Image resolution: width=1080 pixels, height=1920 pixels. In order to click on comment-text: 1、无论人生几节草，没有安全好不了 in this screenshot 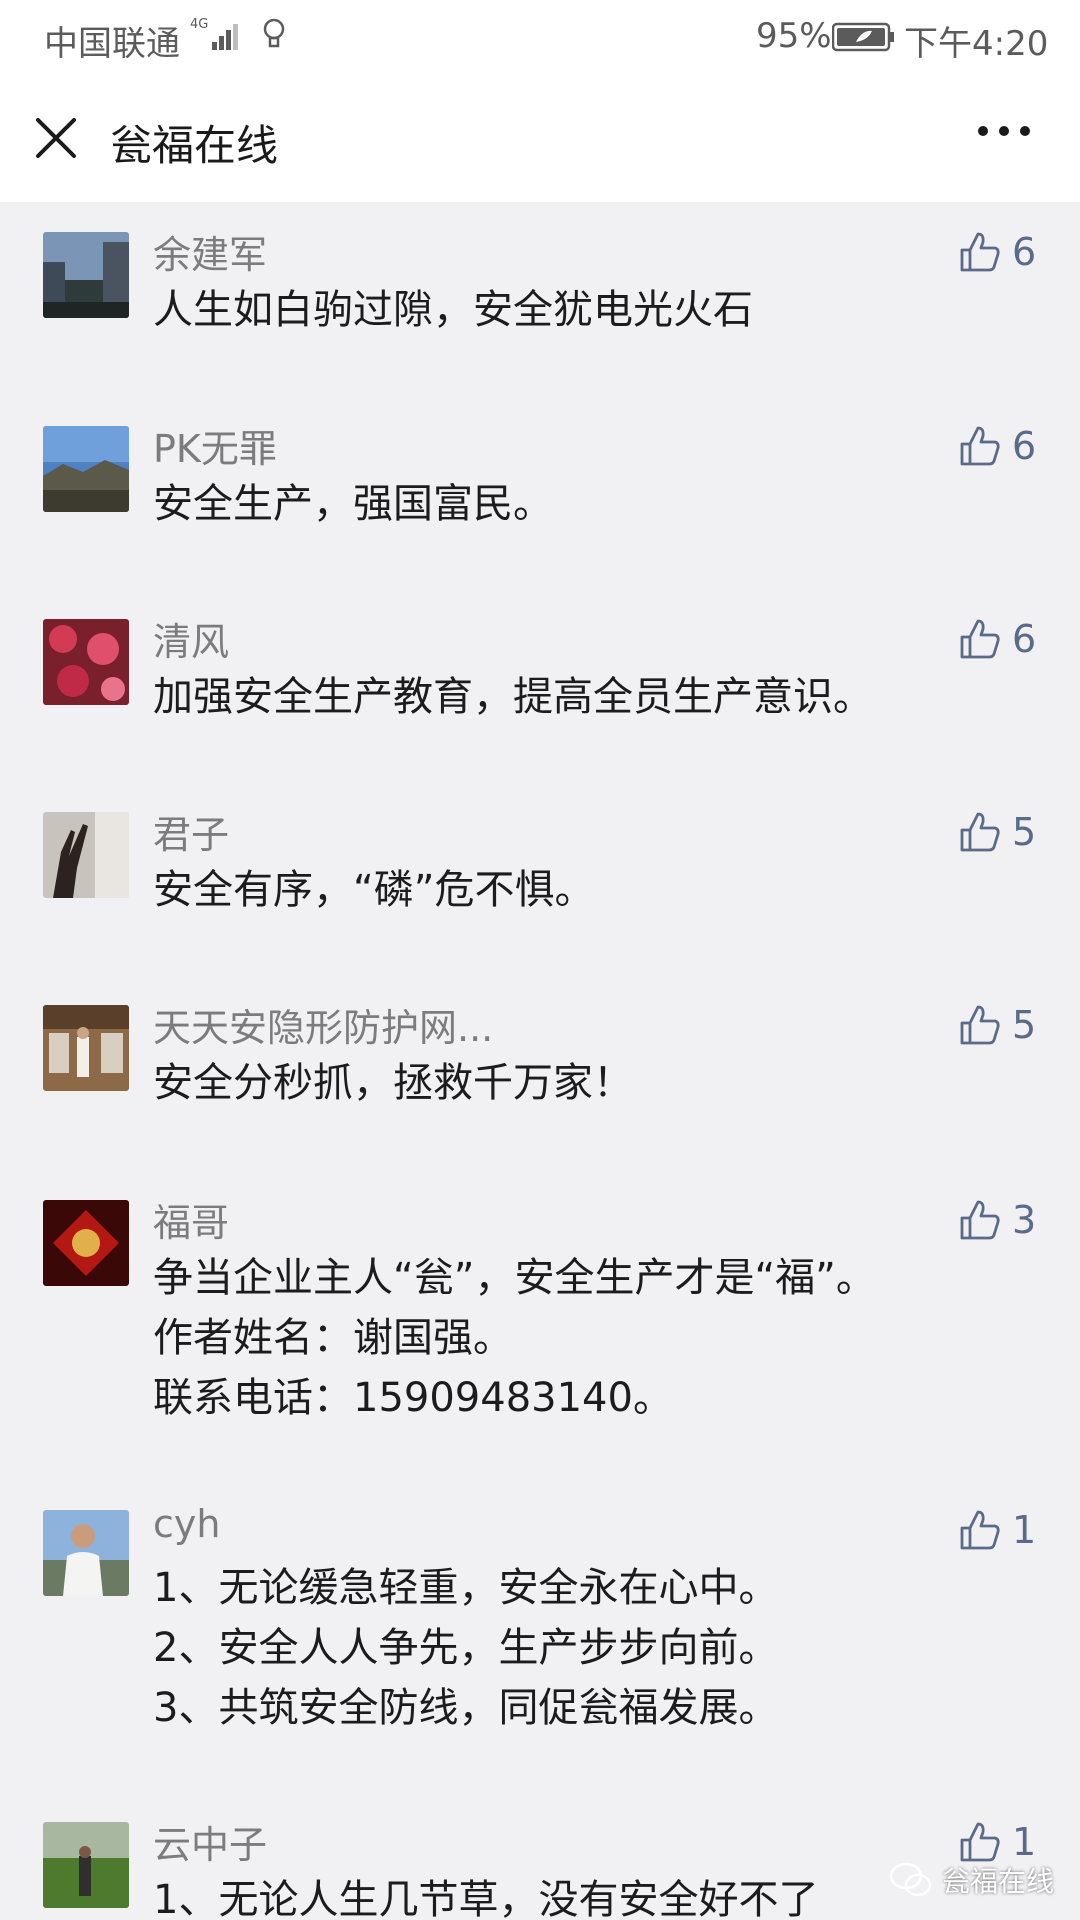, I will do `click(485, 1895)`.